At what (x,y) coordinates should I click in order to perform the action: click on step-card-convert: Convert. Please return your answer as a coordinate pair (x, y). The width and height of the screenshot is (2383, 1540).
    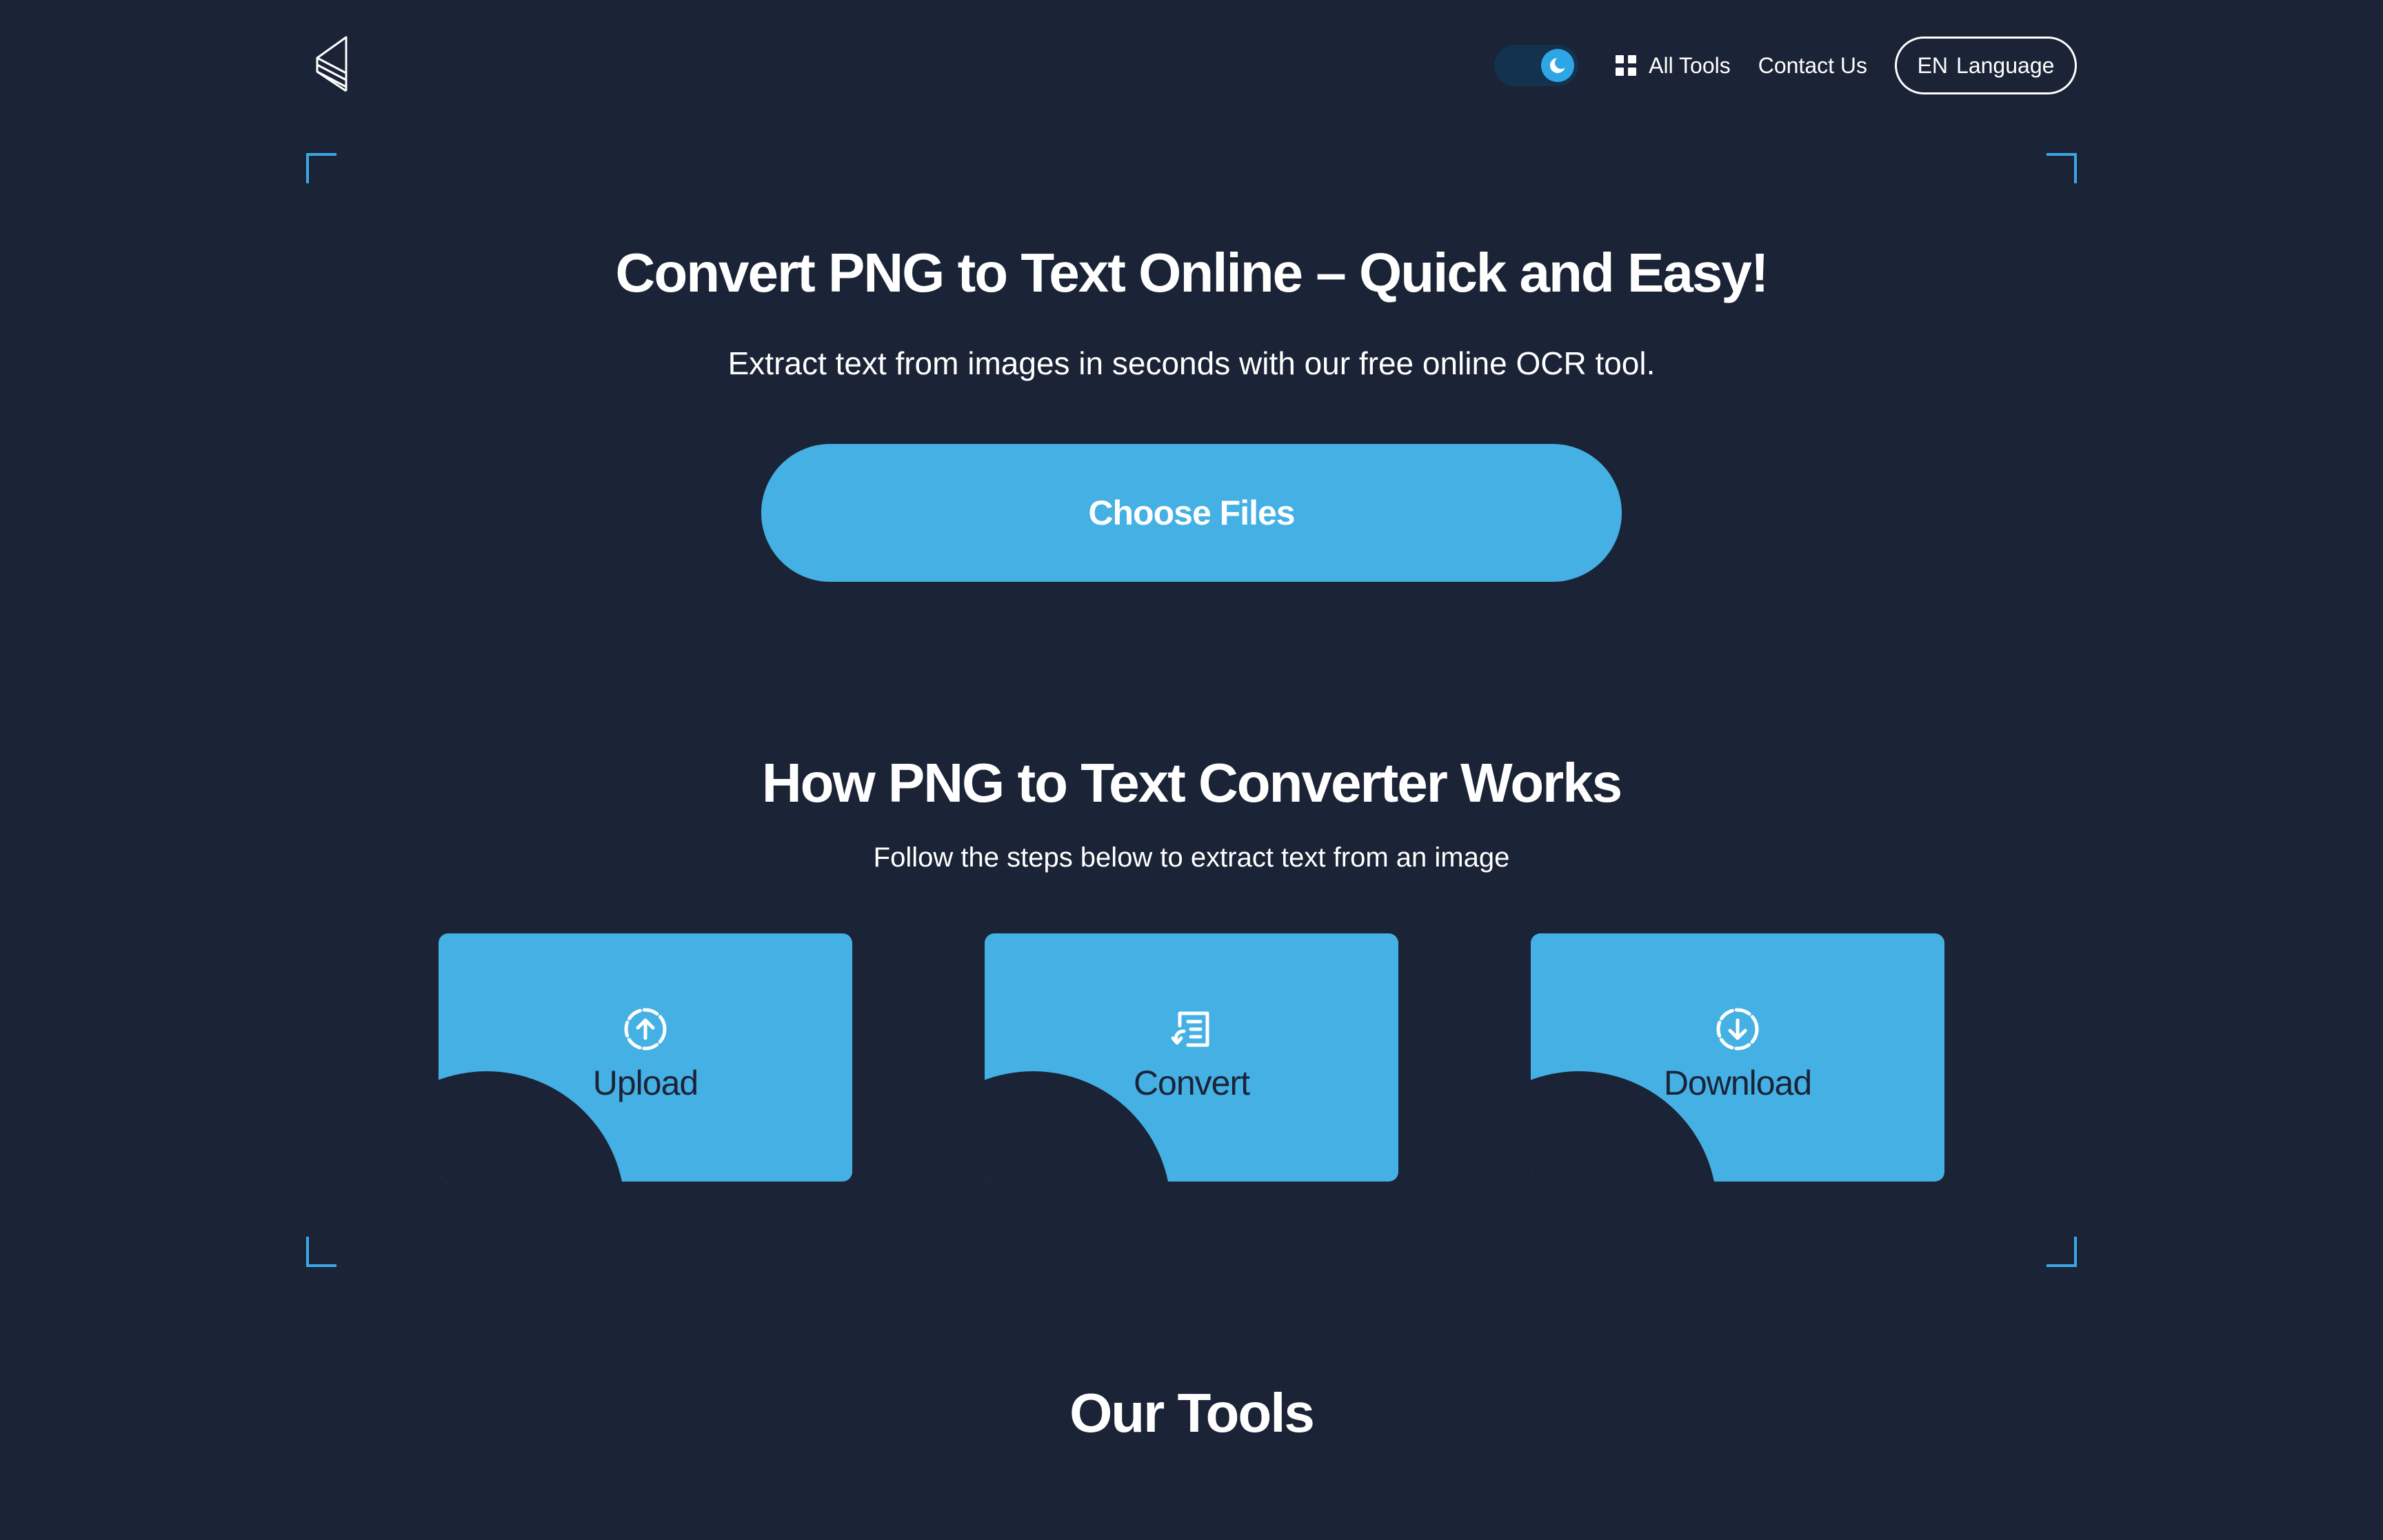
    Looking at the image, I should click on (1191, 1058).